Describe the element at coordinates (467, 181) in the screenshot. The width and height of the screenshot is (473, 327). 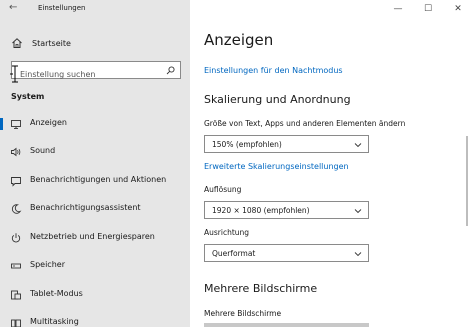
I see `scrollbar` at that location.